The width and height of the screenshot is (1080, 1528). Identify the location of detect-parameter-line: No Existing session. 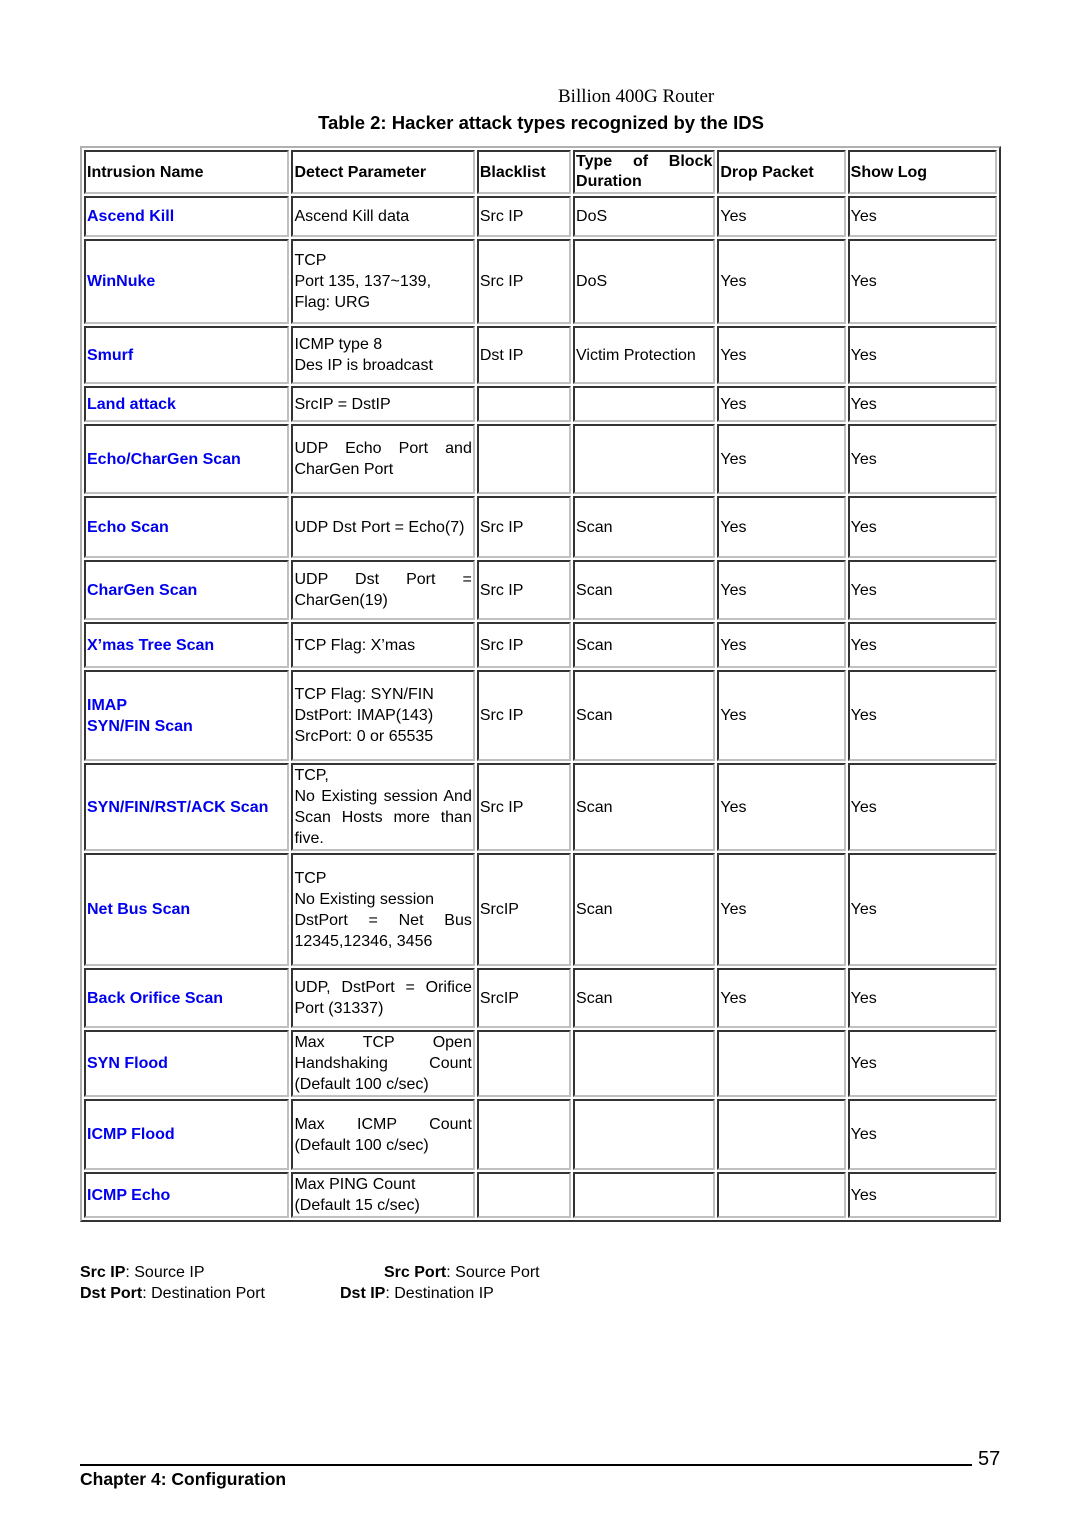
(364, 899).